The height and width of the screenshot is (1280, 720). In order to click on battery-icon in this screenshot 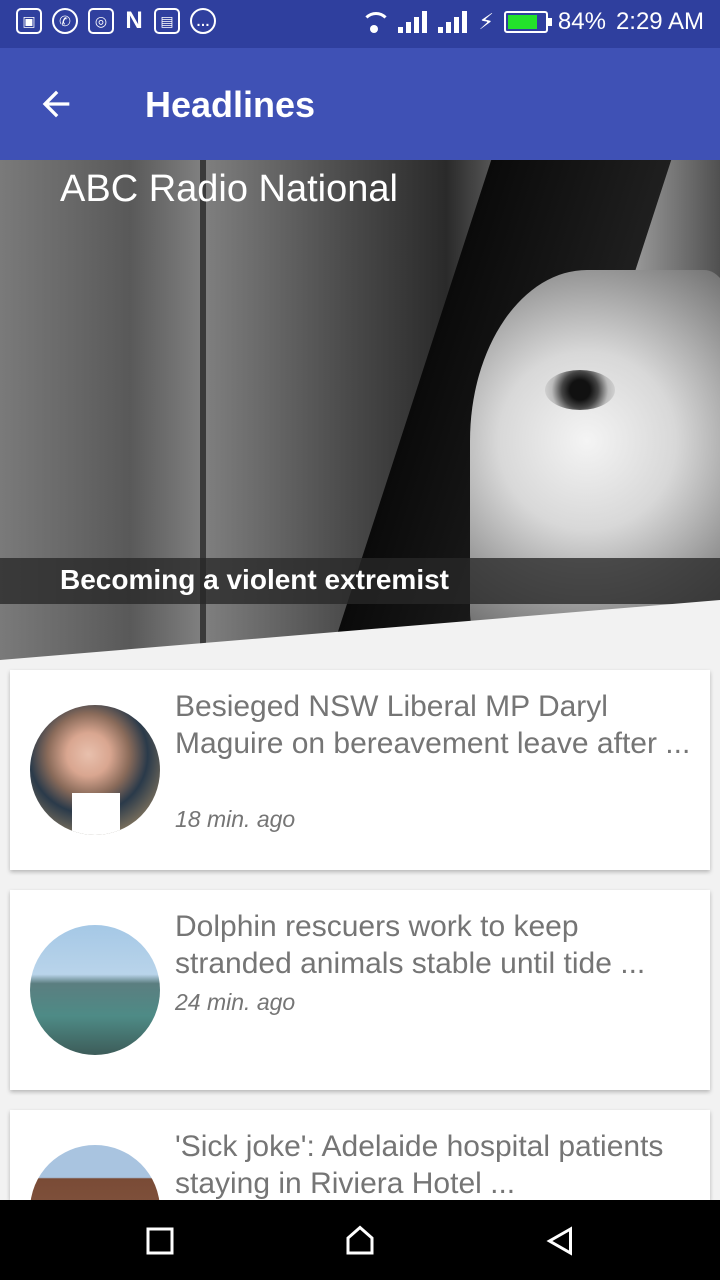, I will do `click(527, 22)`.